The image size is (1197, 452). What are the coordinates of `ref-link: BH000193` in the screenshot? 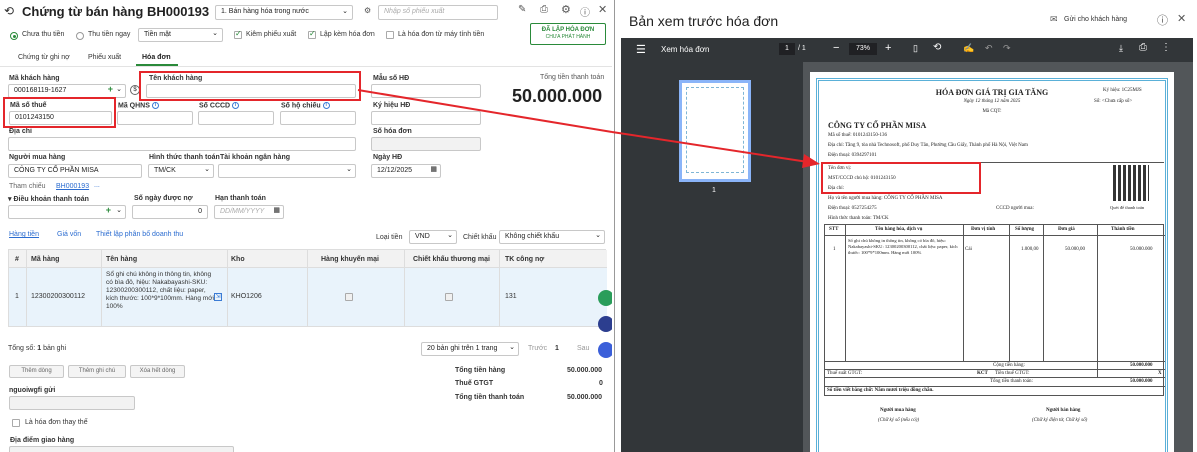 It's located at (72, 186).